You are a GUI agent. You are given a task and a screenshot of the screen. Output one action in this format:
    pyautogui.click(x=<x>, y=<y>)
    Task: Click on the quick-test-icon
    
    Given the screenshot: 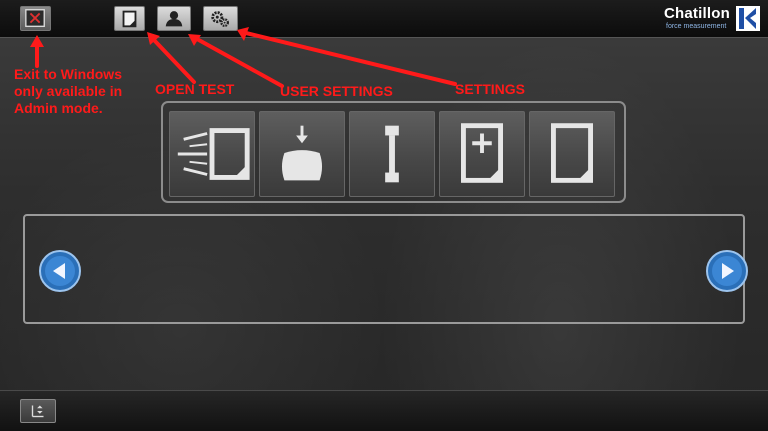 What is the action you would take?
    pyautogui.click(x=213, y=154)
    